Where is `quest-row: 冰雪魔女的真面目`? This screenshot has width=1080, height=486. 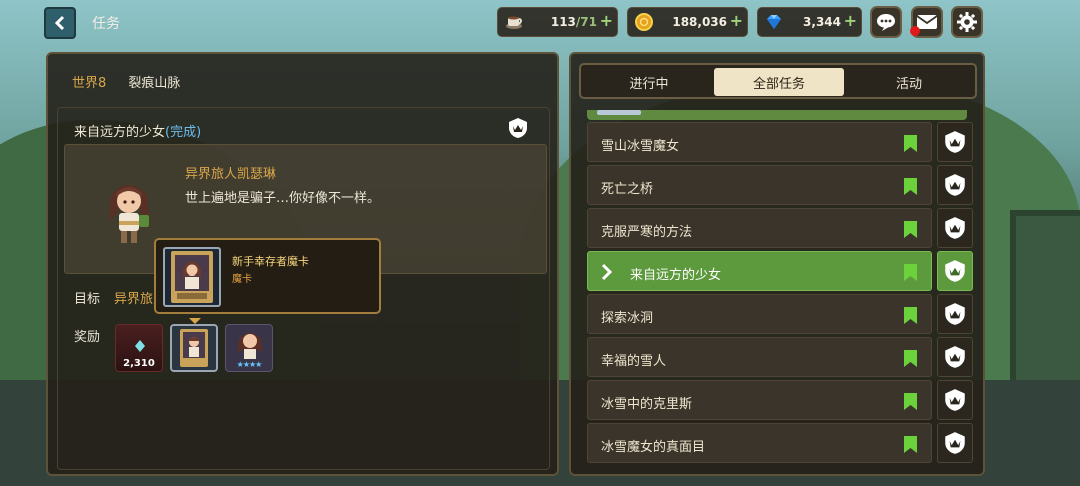 quest-row: 冰雪魔女的真面目 is located at coordinates (783, 443).